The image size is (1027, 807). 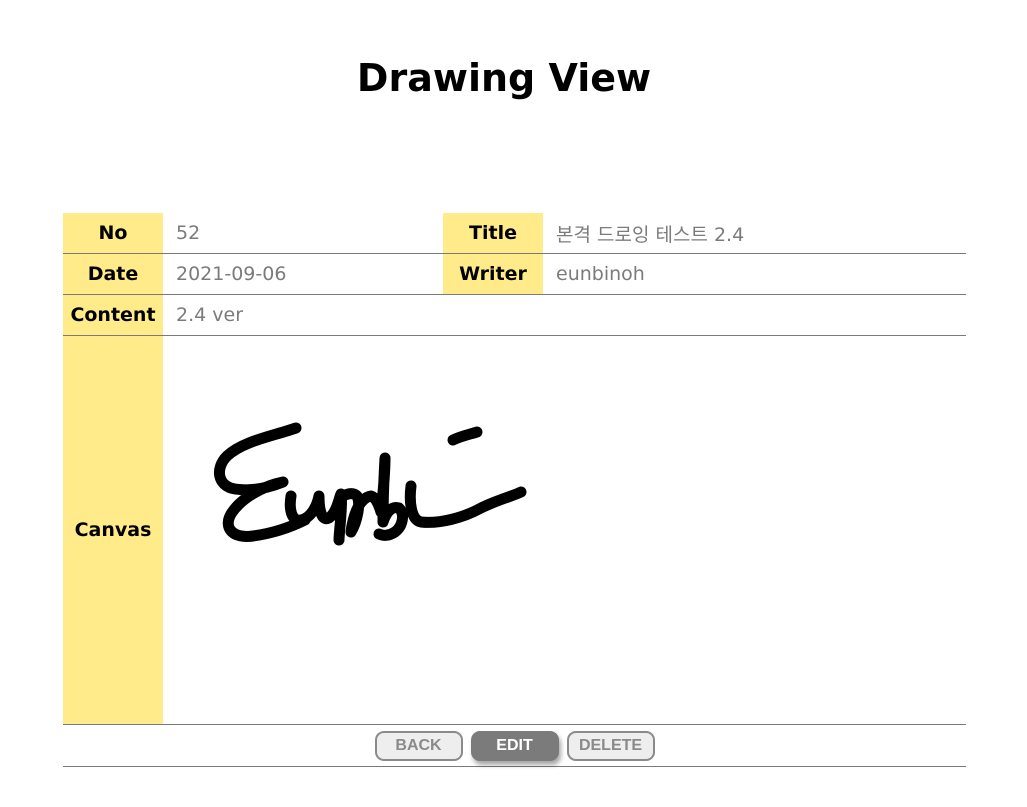 I want to click on writer-label: Writer, so click(x=493, y=274).